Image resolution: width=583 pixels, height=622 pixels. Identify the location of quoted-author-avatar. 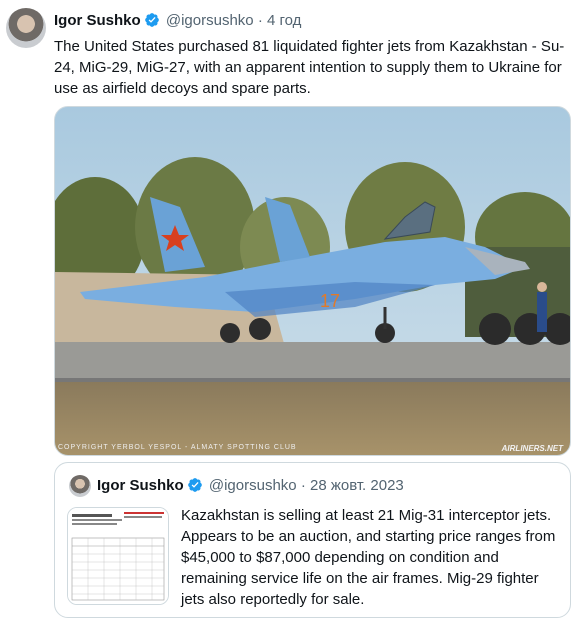
(80, 486).